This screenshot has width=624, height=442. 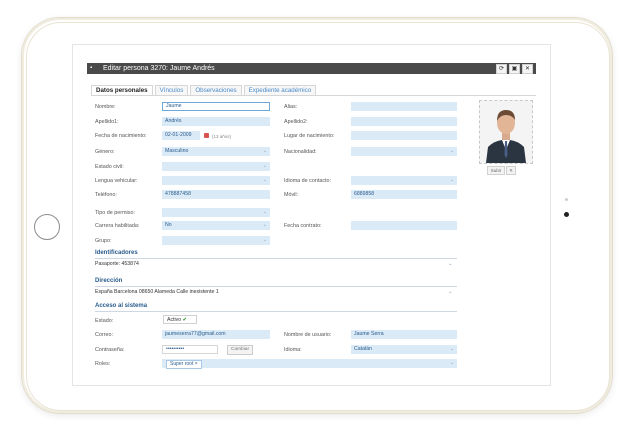 I want to click on tab-divider, so click(x=313, y=95).